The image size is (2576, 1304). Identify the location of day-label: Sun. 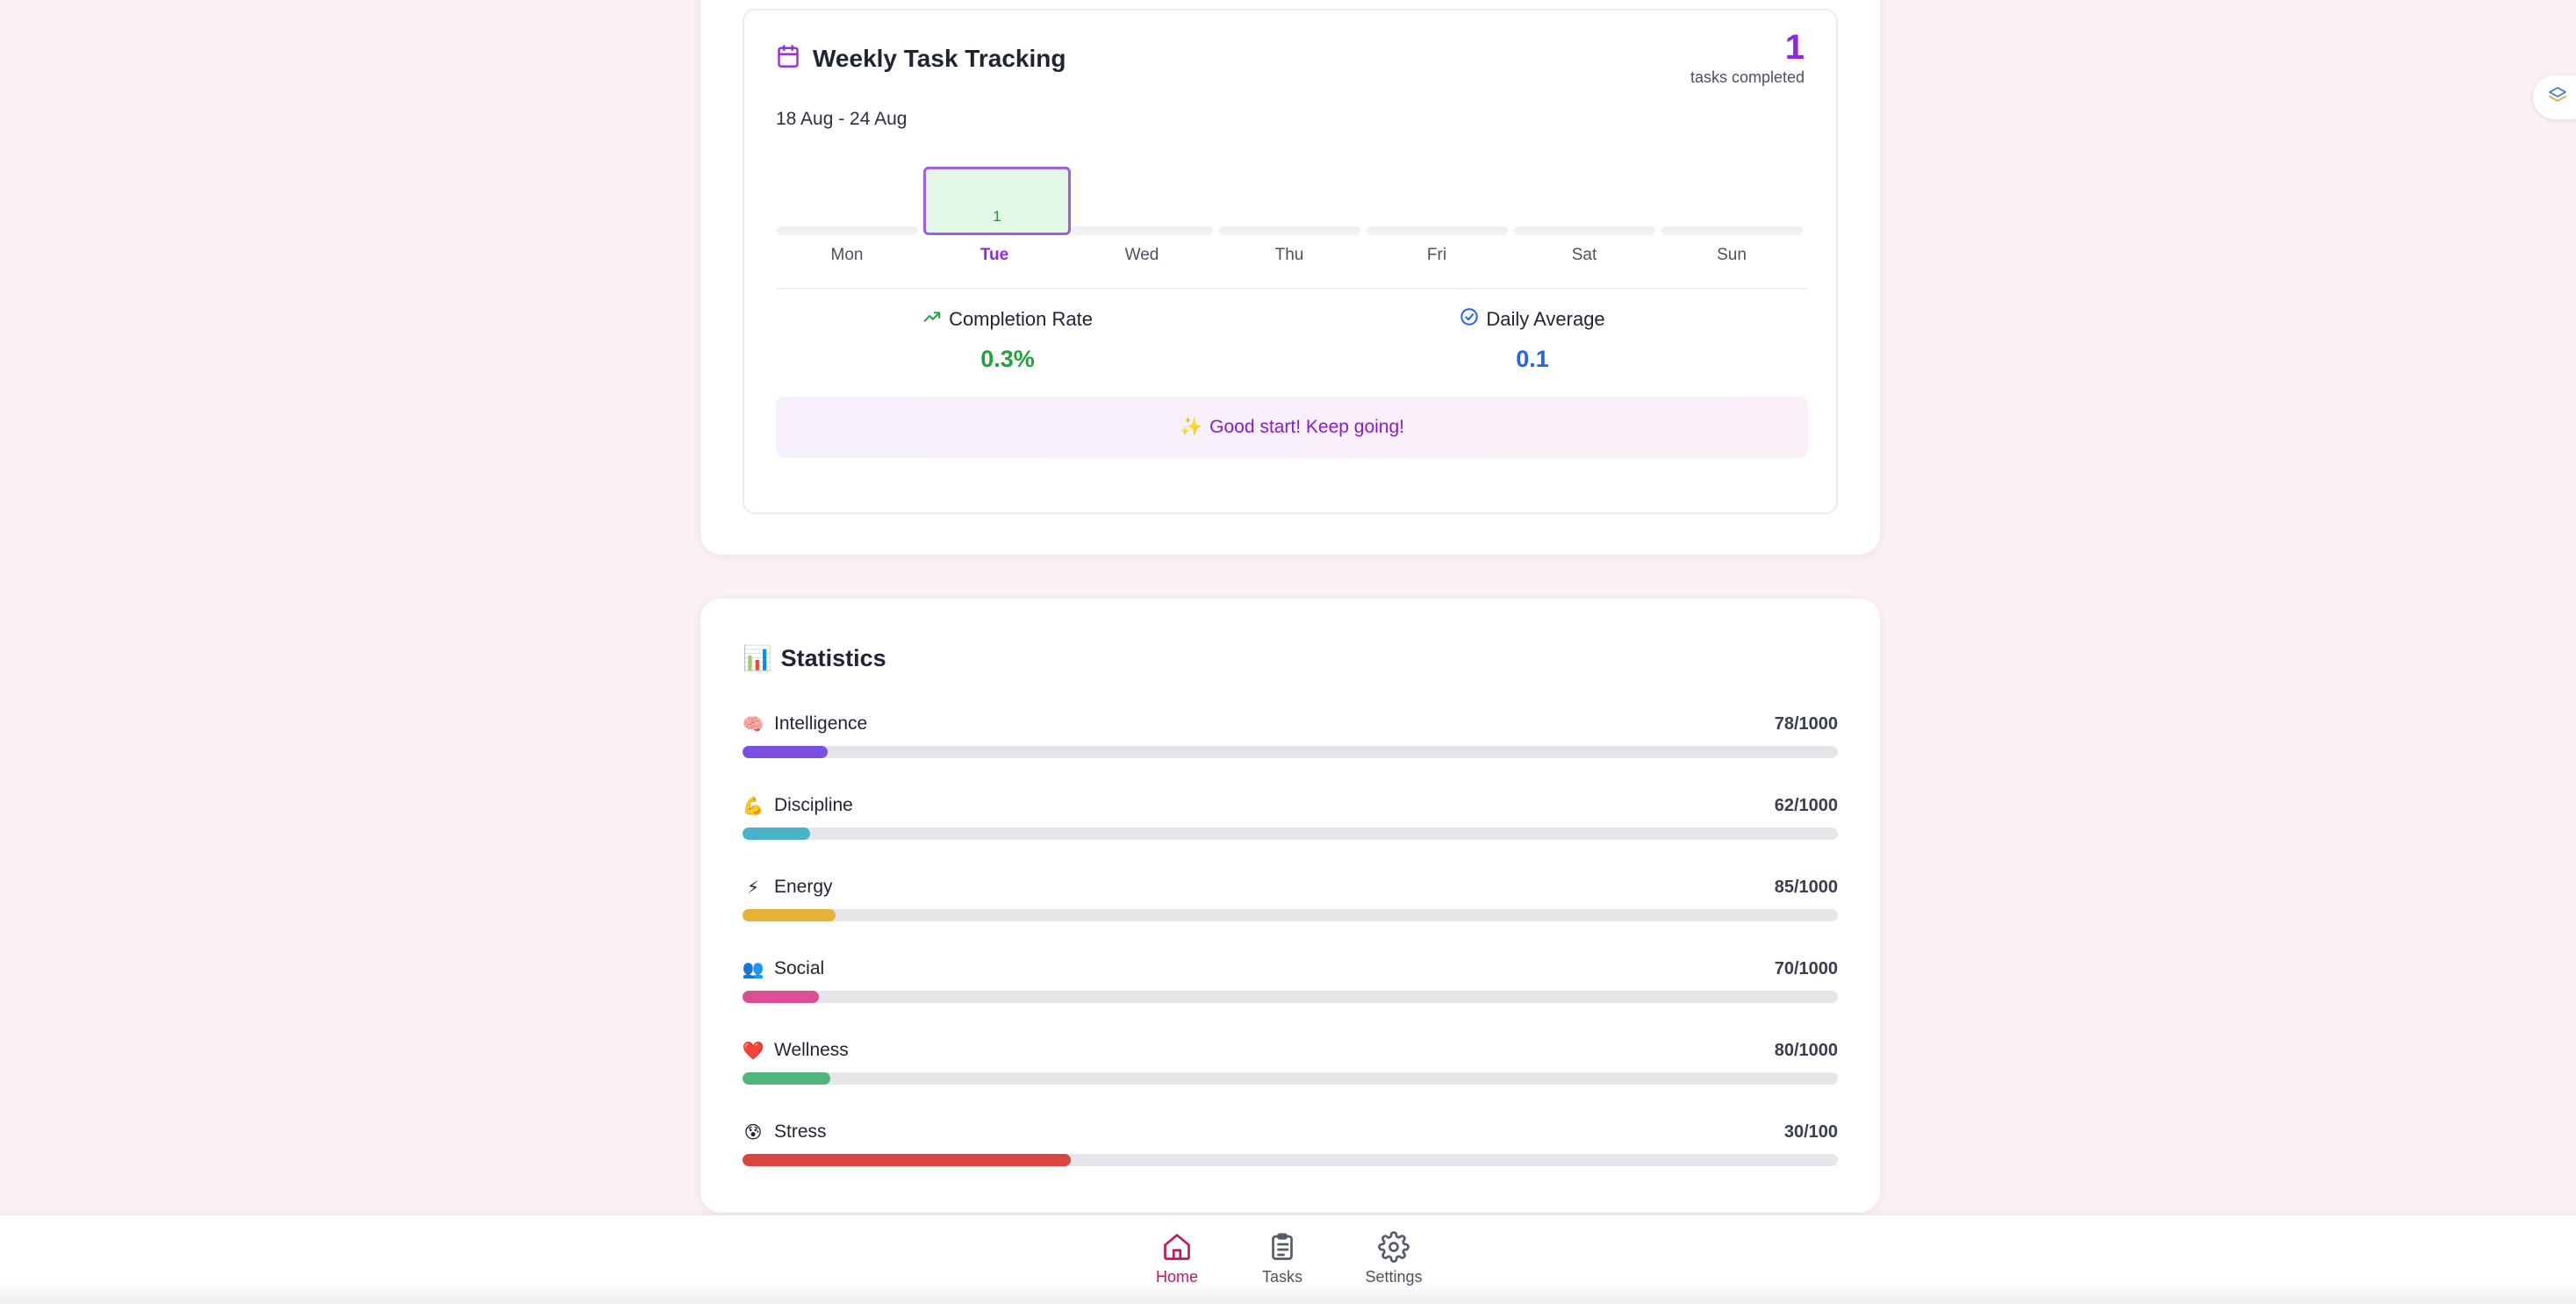
(1732, 255).